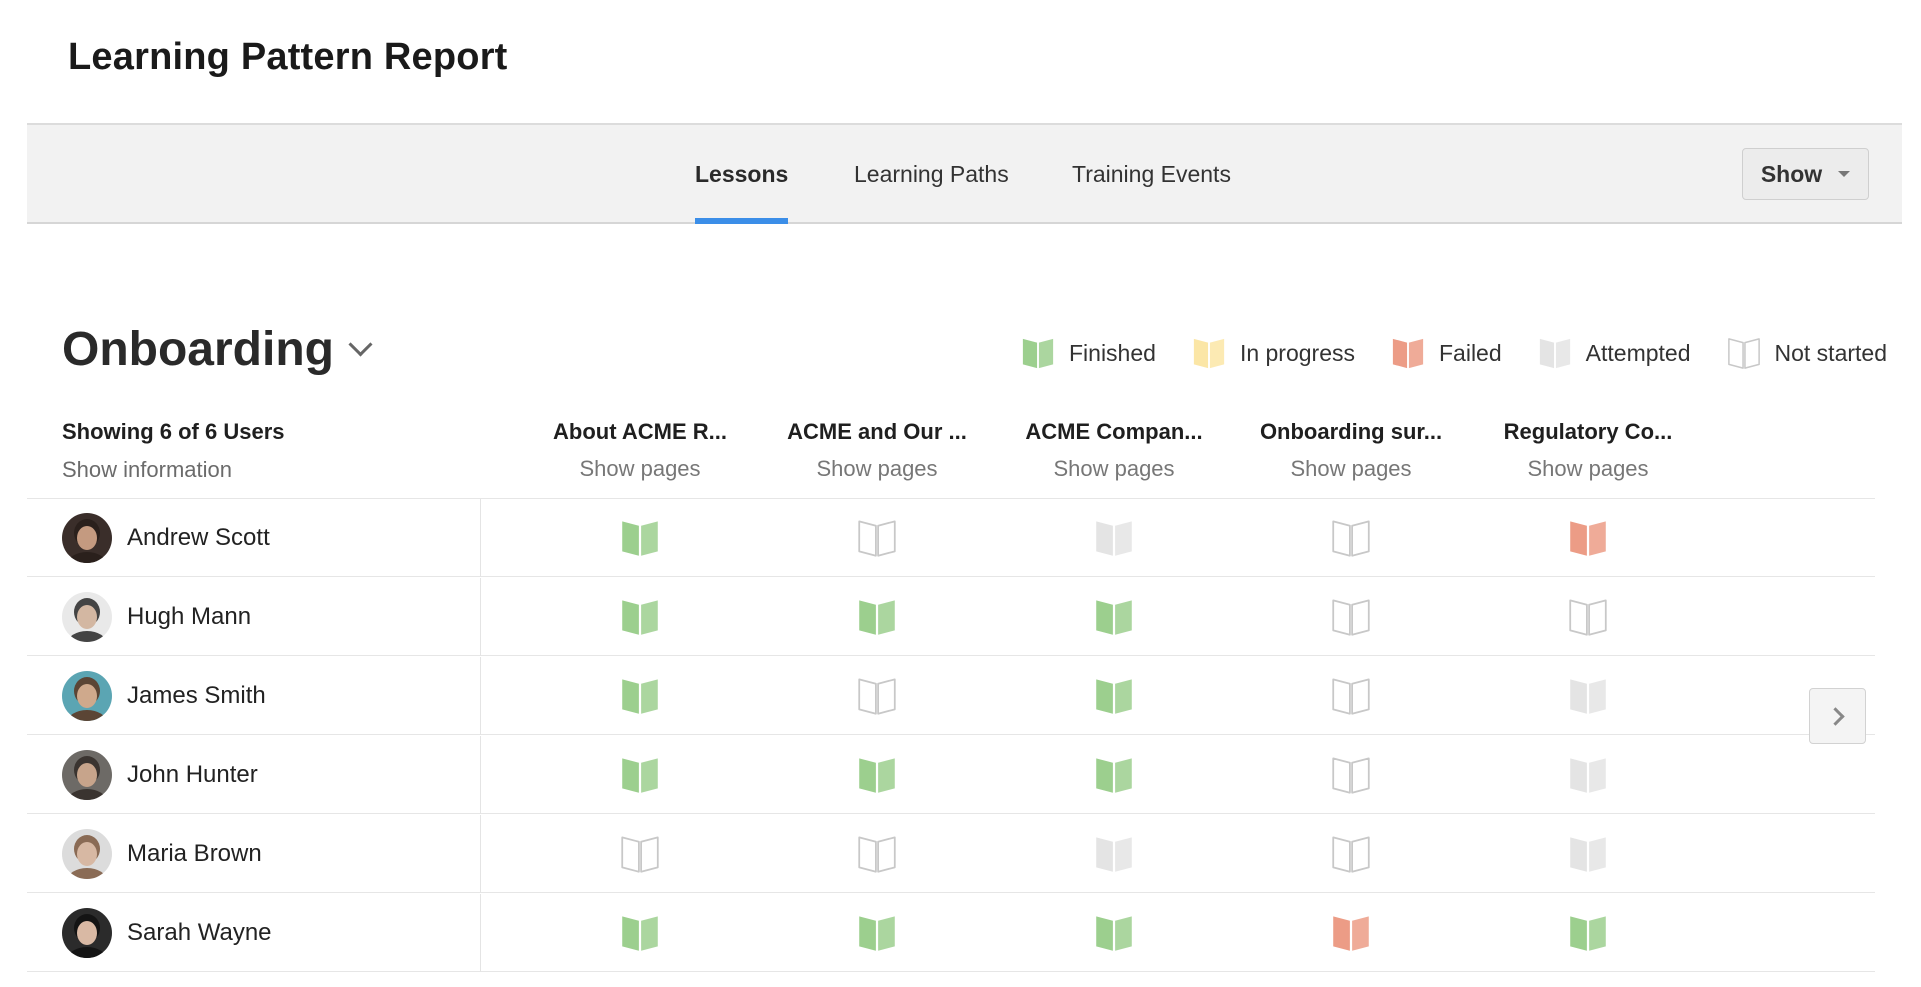  I want to click on column-header: About ACME R... Show pages, so click(640, 450).